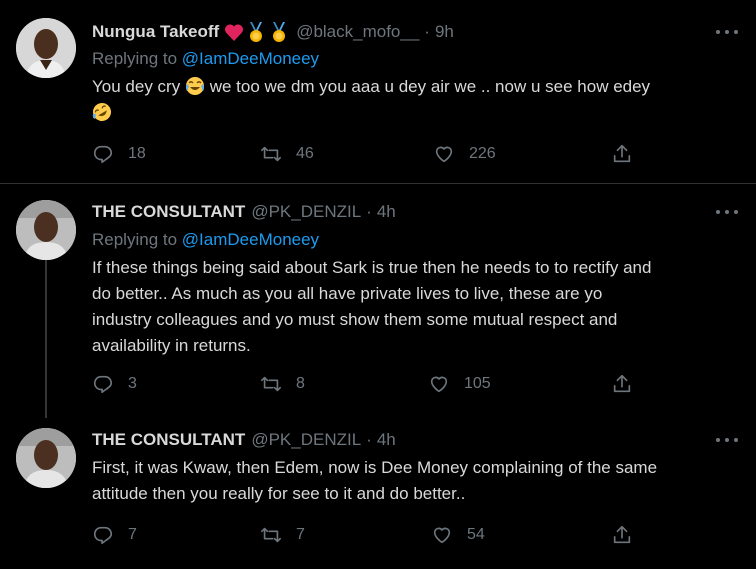 Image resolution: width=756 pixels, height=569 pixels. What do you see at coordinates (444, 32) in the screenshot?
I see `timestamp: 9h` at bounding box center [444, 32].